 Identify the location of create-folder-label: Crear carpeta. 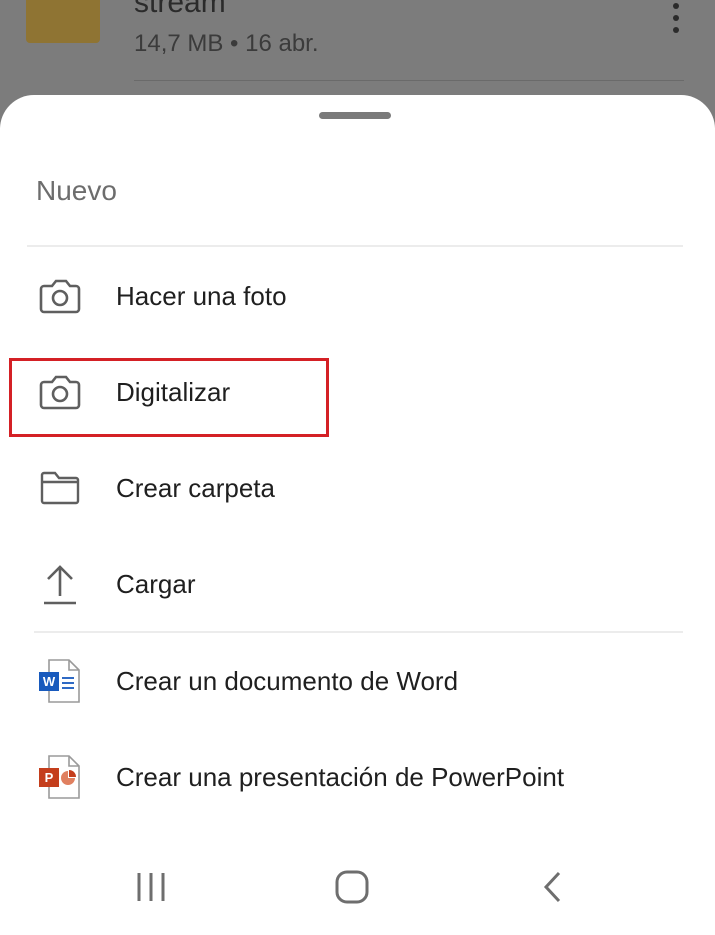
(195, 487).